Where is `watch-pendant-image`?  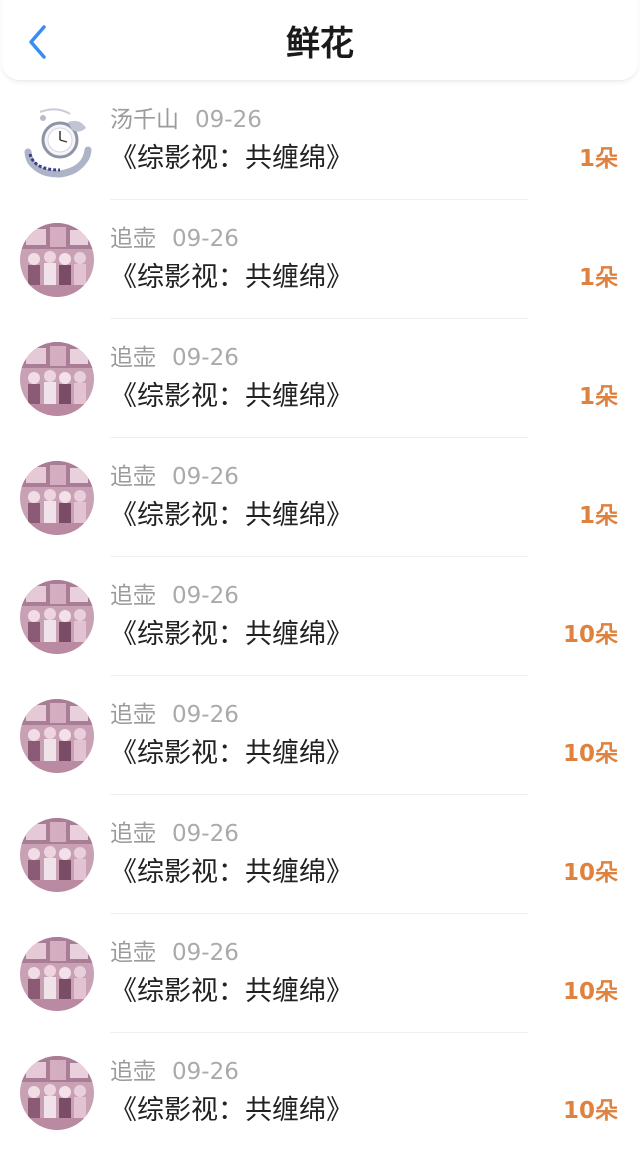 watch-pendant-image is located at coordinates (57, 141).